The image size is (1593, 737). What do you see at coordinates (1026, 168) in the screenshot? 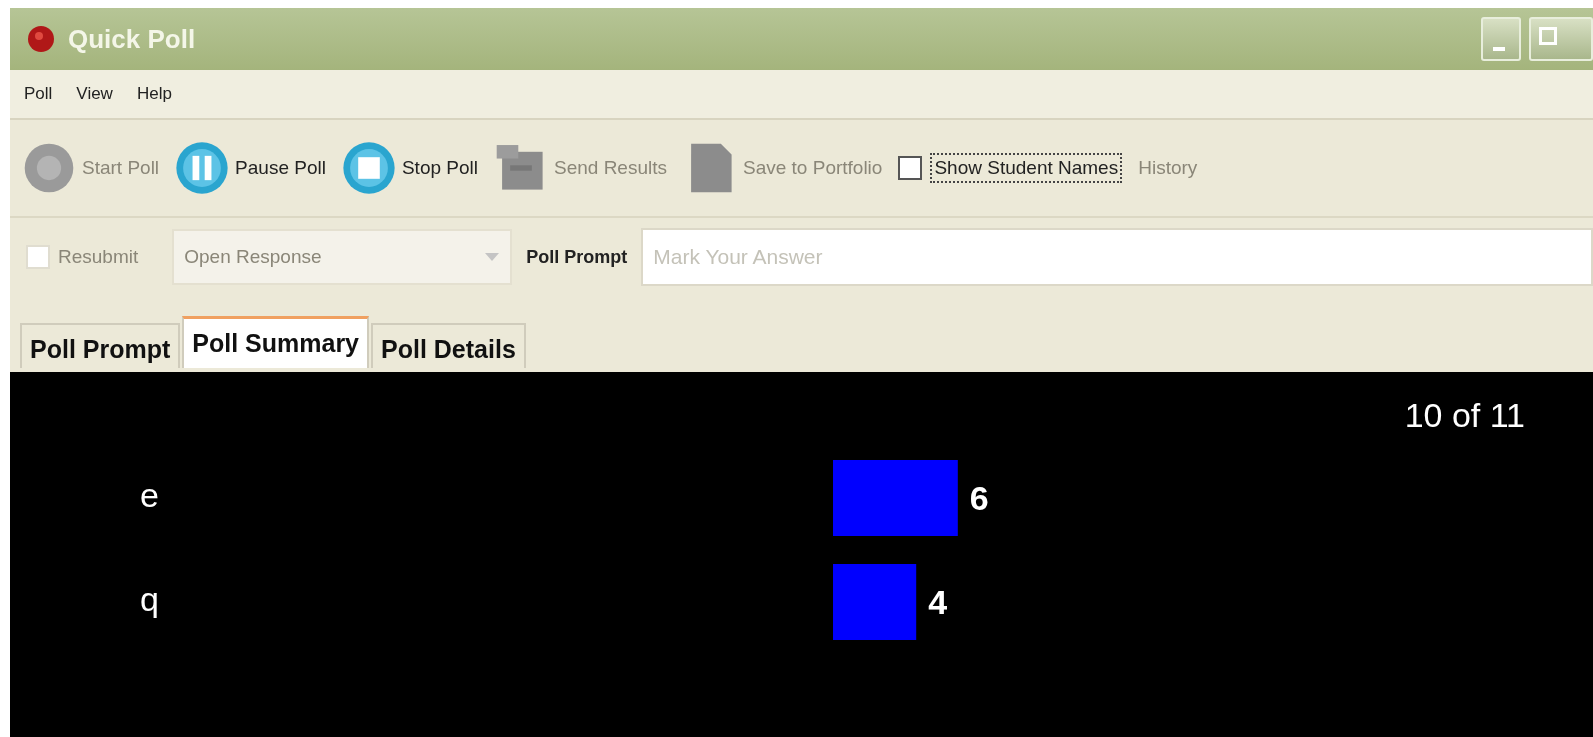
I see `checkbox-label: Show Student Names` at bounding box center [1026, 168].